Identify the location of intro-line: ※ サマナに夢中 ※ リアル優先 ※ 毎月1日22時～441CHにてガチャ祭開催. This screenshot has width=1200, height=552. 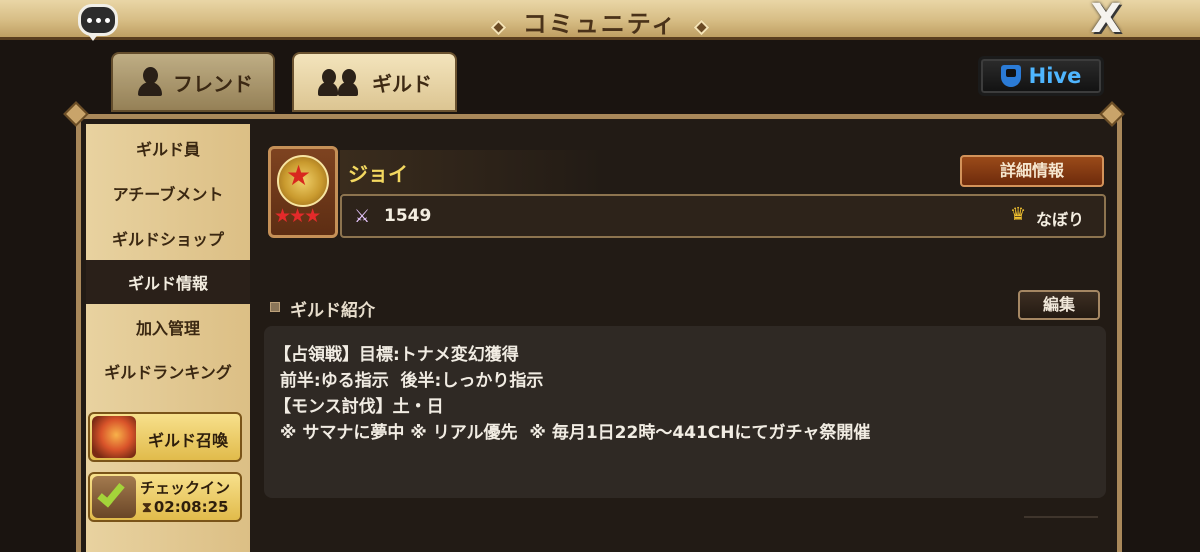
(572, 433).